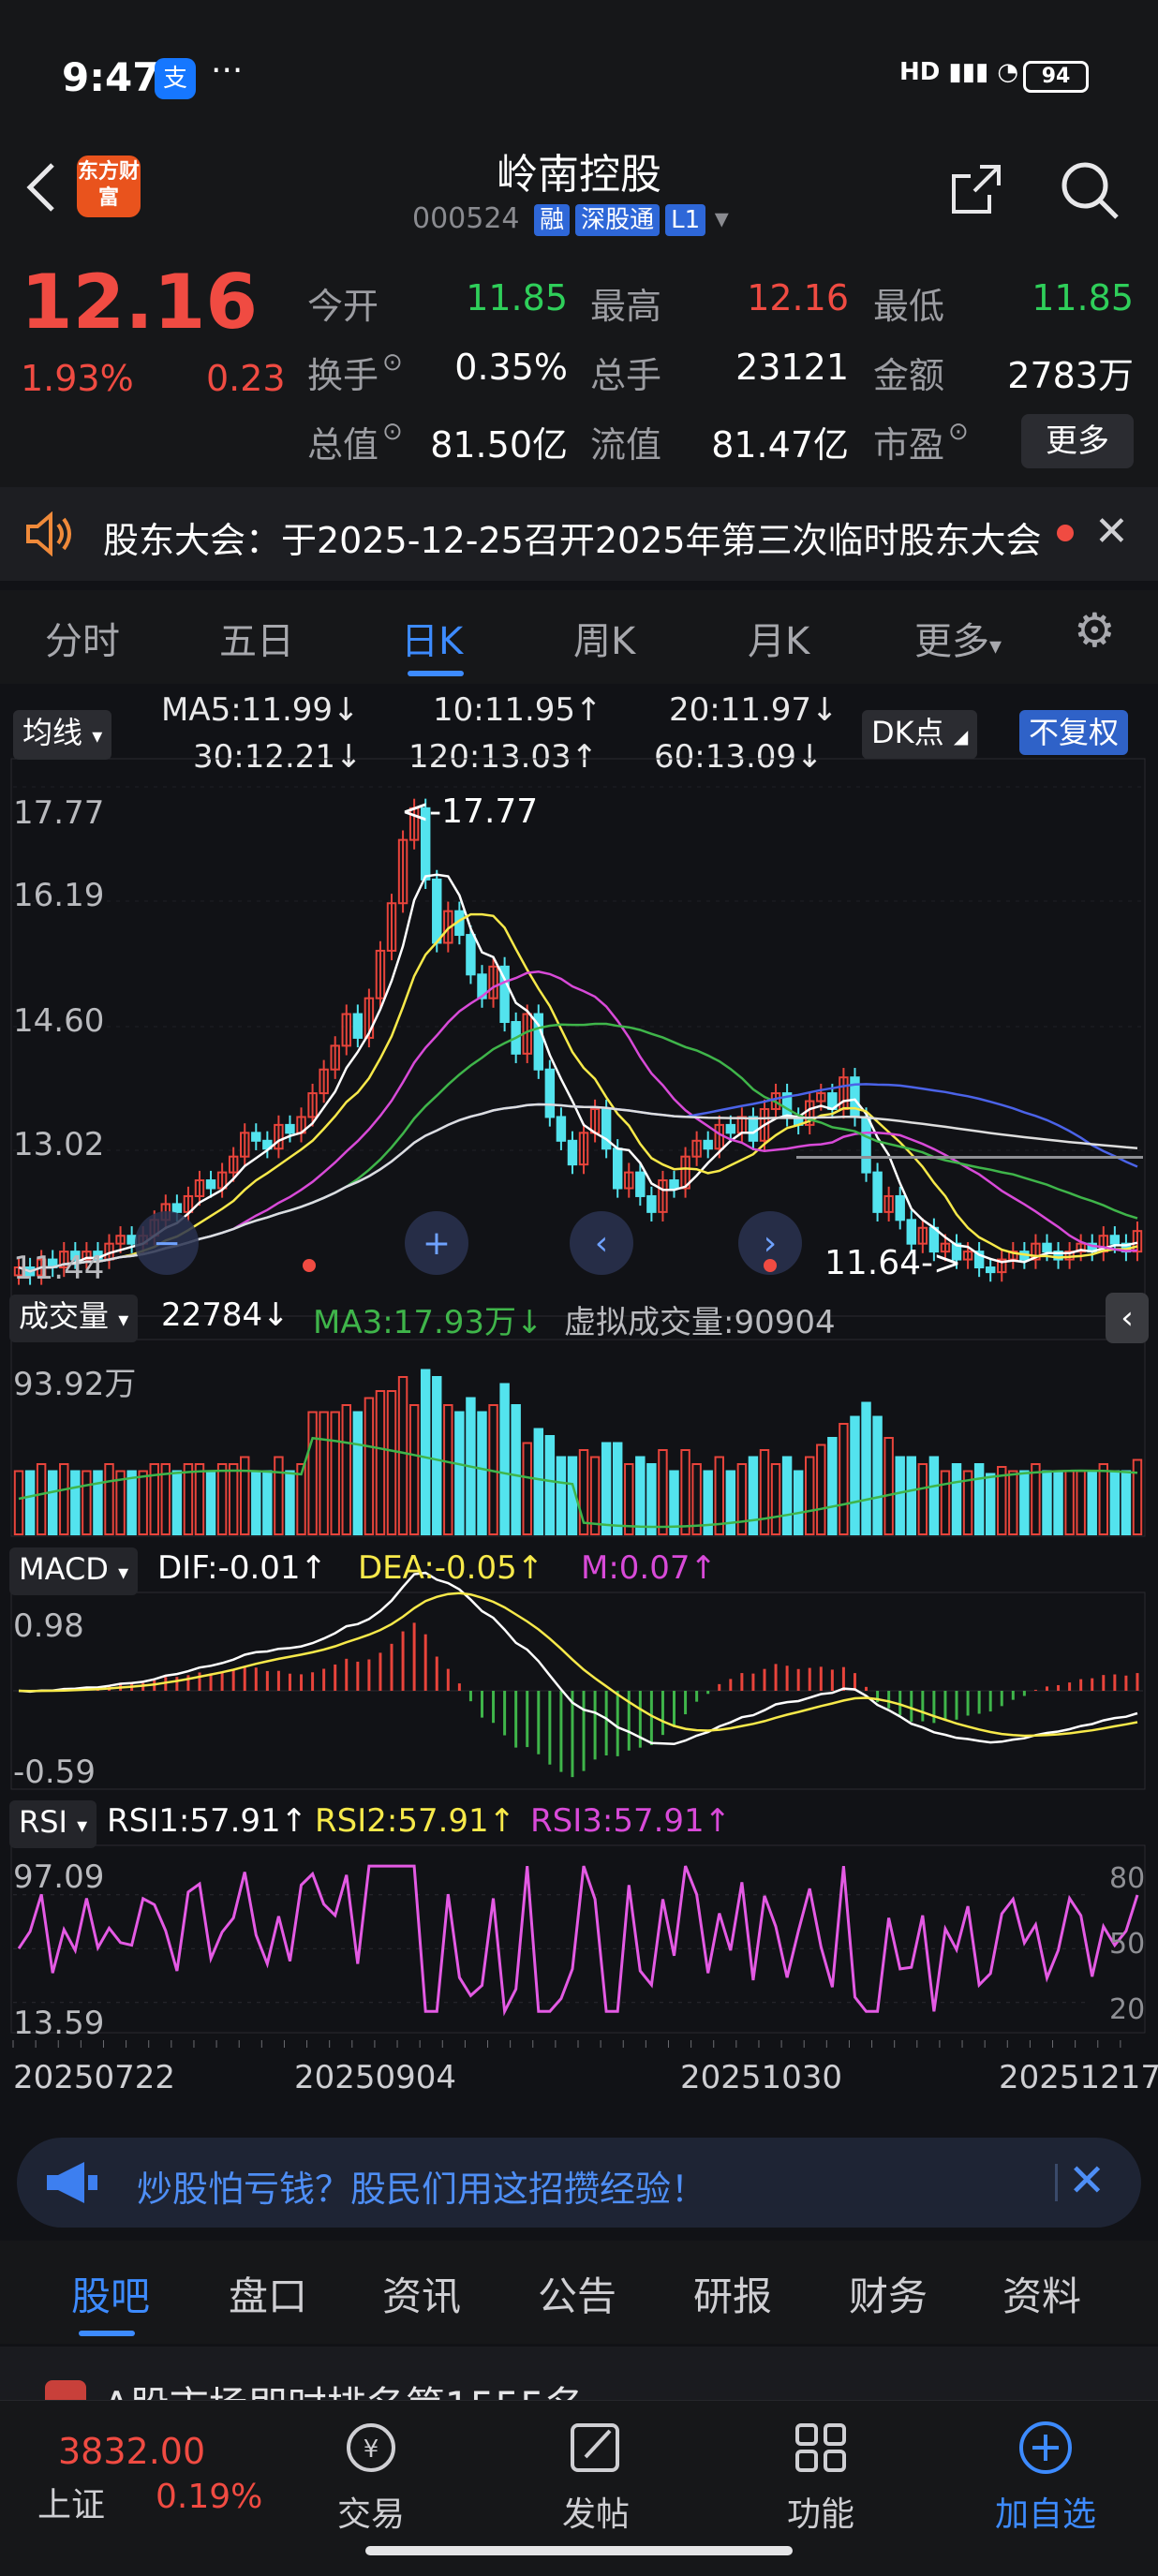 This screenshot has height=2576, width=1158. I want to click on gear-icon: ⚙, so click(1095, 630).